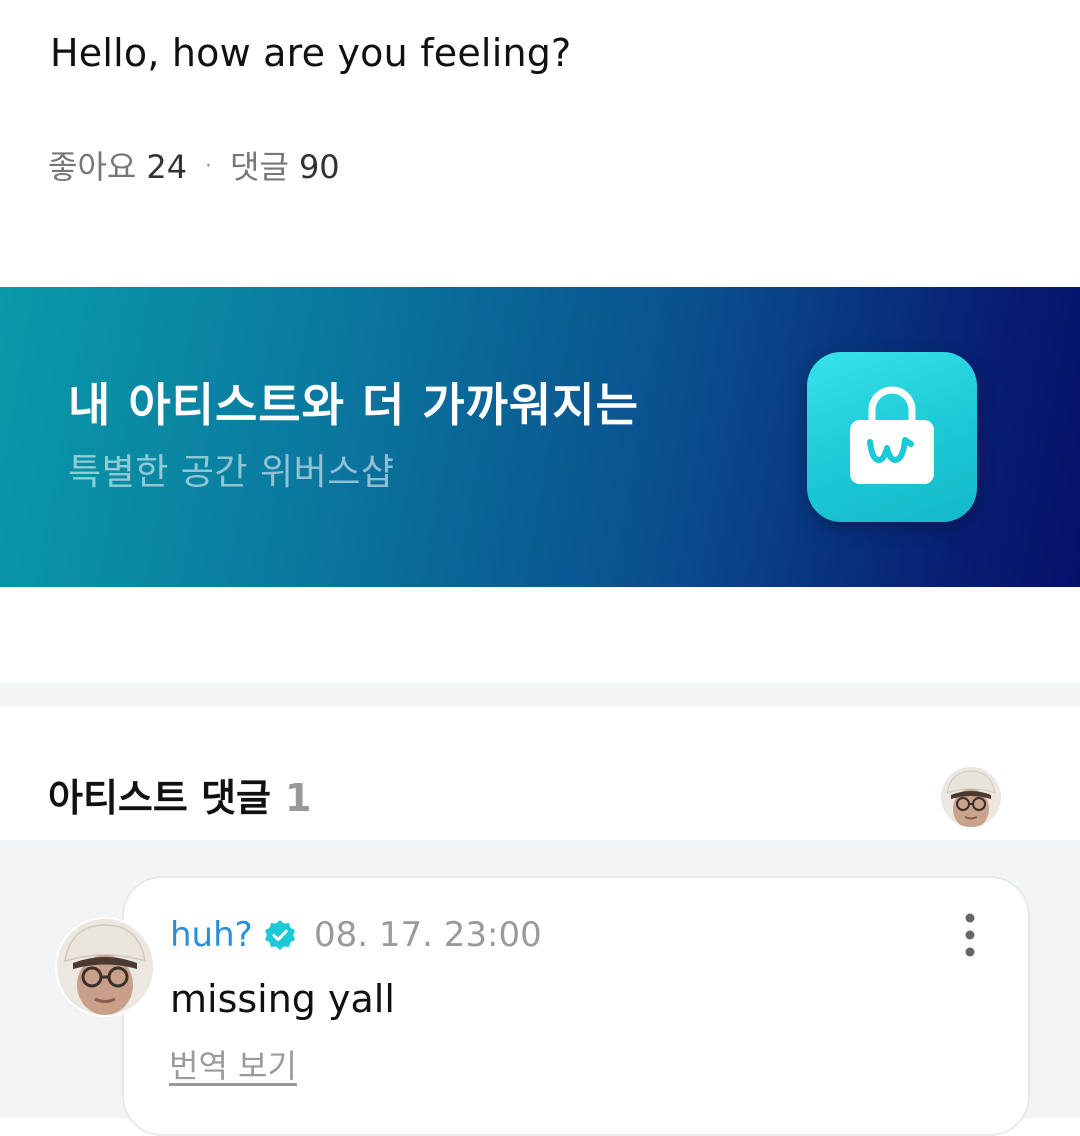 The width and height of the screenshot is (1080, 1136). Describe the element at coordinates (540, 695) in the screenshot. I see `section-divider` at that location.